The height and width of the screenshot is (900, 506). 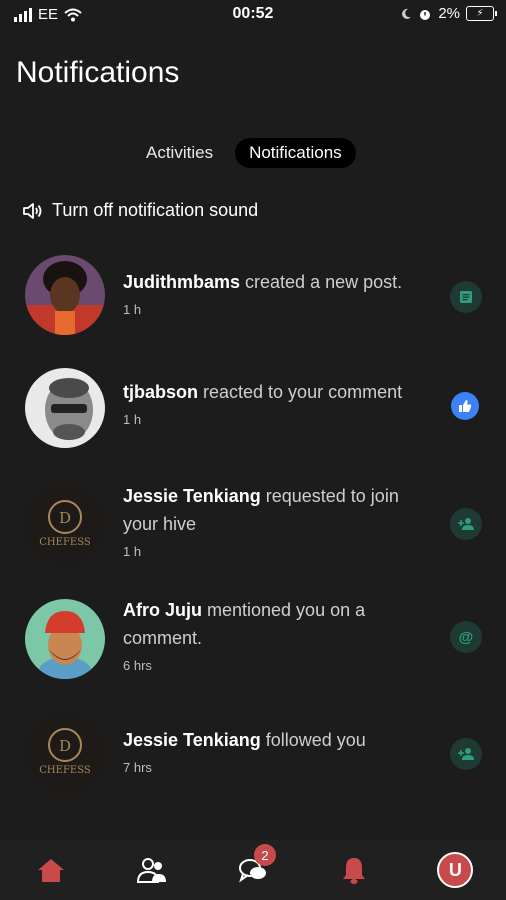 What do you see at coordinates (300, 392) in the screenshot?
I see `notification-text: reacted to your comment` at bounding box center [300, 392].